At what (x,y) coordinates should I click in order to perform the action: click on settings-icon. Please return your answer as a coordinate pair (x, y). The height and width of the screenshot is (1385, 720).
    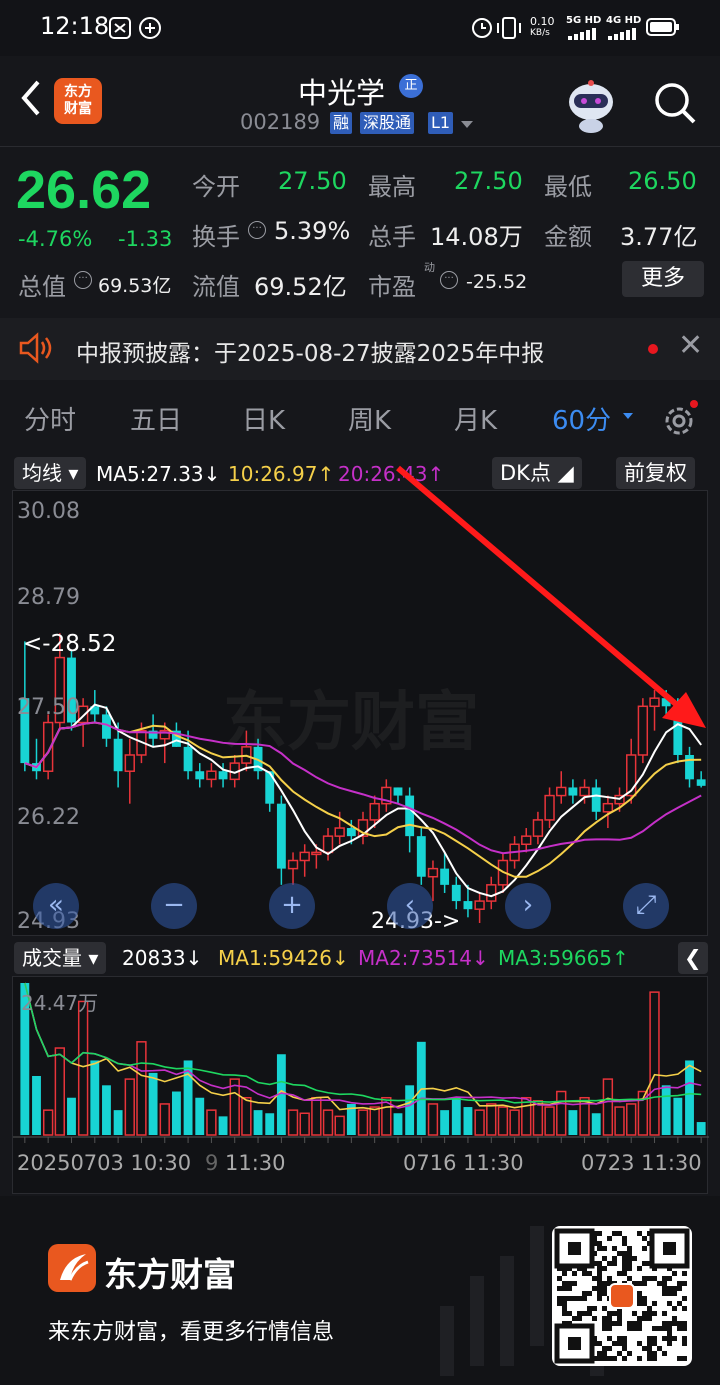
    Looking at the image, I should click on (680, 420).